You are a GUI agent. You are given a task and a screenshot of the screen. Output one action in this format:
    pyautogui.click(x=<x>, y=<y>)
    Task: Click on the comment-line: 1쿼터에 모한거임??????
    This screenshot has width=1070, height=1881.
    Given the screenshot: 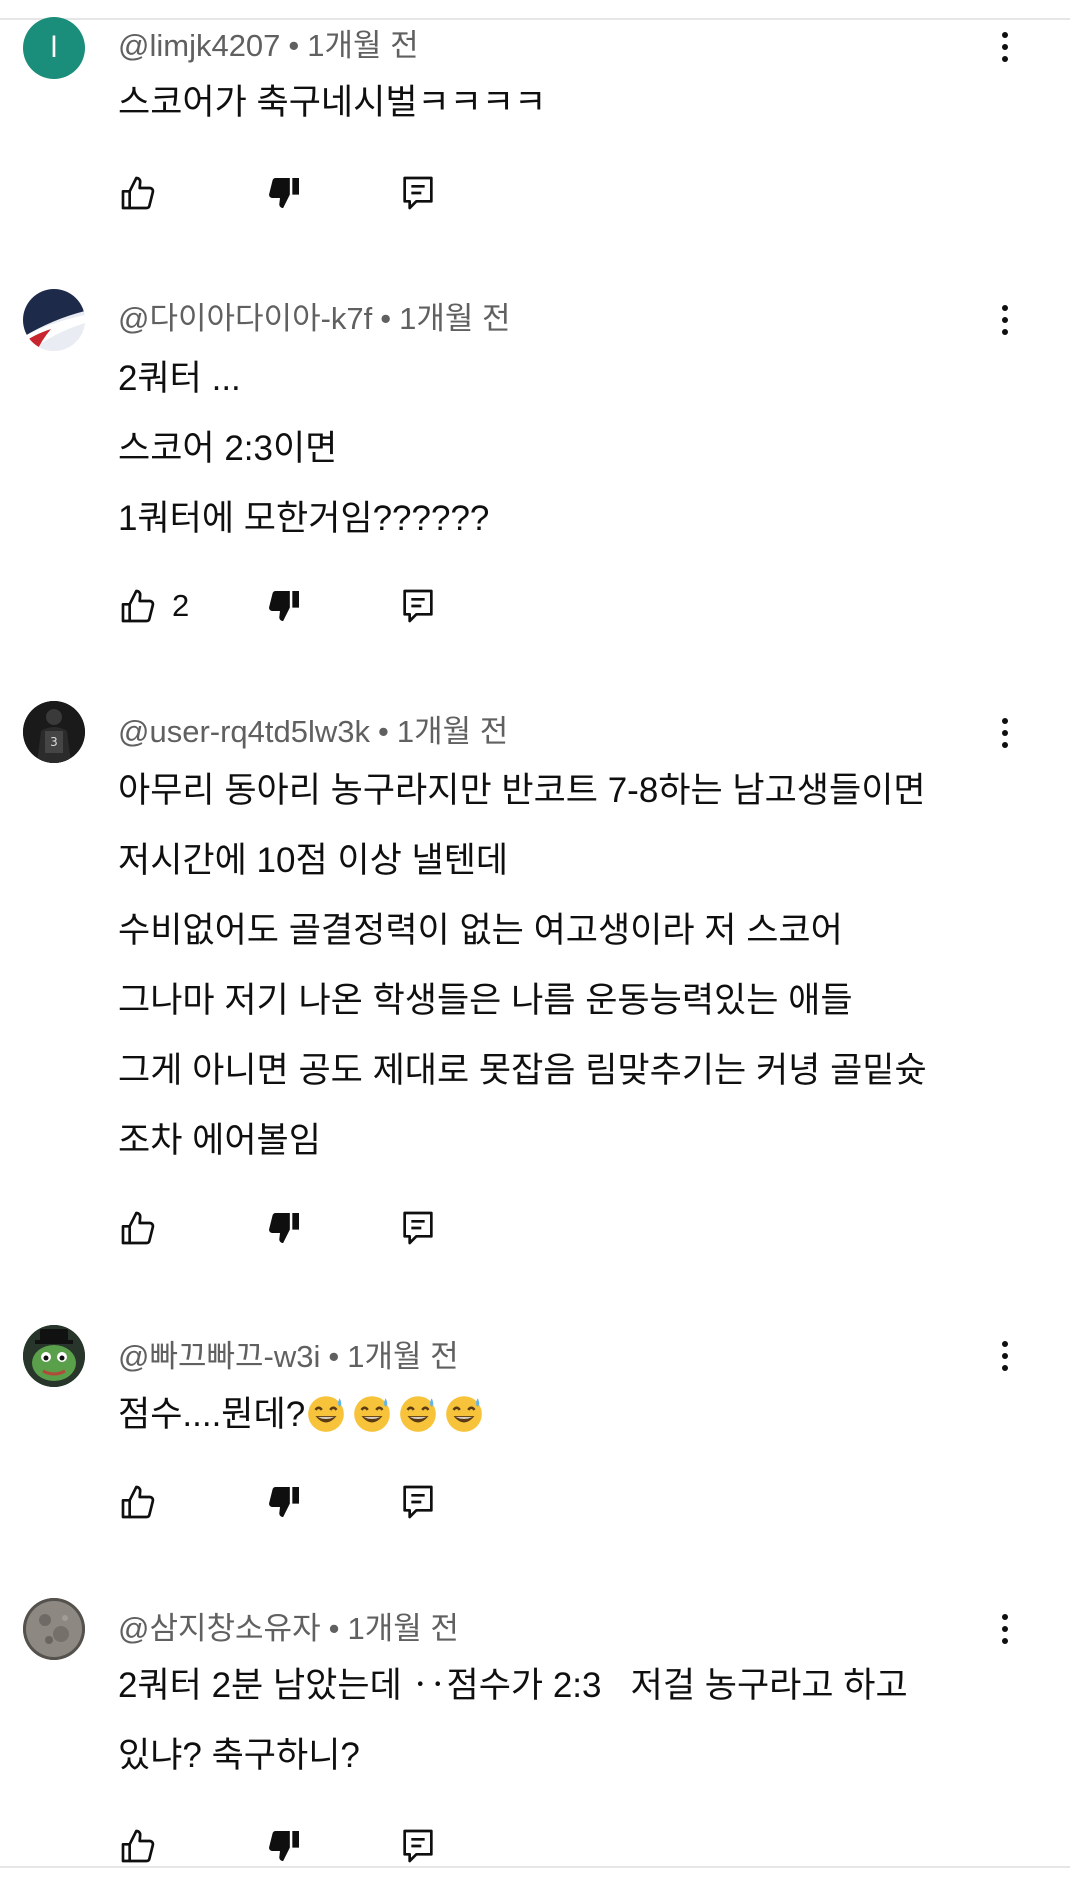 What is the action you would take?
    pyautogui.click(x=304, y=518)
    